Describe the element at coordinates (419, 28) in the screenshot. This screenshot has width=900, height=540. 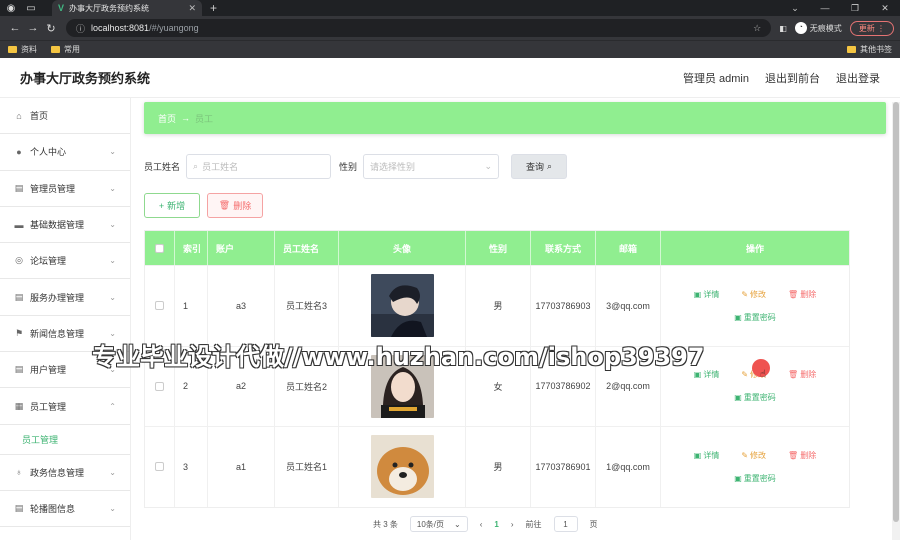
I see `url-input: ⓘ localhost:8081/#/yuangong ☆` at that location.